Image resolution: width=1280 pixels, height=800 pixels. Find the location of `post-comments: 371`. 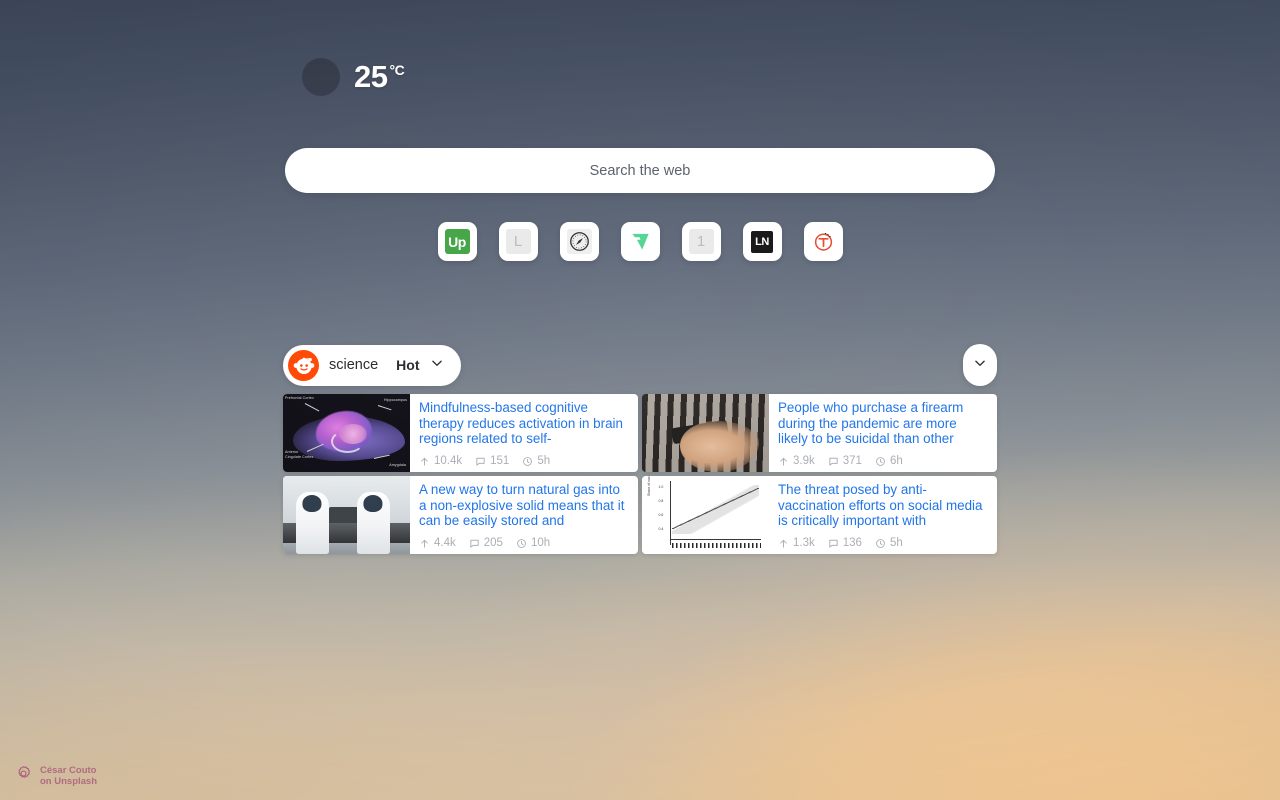

post-comments: 371 is located at coordinates (845, 461).